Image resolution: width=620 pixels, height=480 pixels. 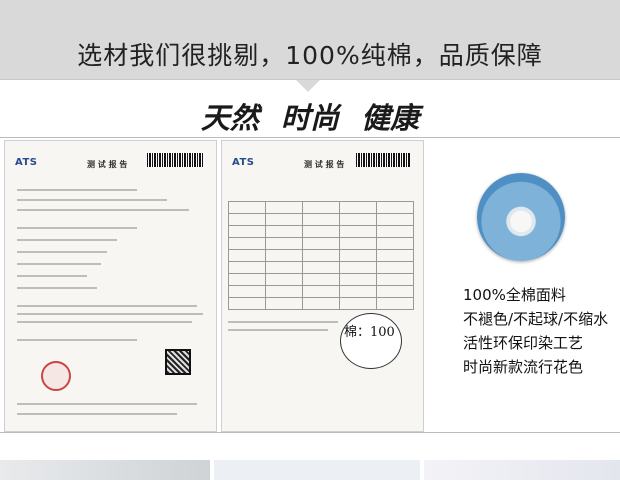 What do you see at coordinates (178, 362) in the screenshot?
I see `qr-code` at bounding box center [178, 362].